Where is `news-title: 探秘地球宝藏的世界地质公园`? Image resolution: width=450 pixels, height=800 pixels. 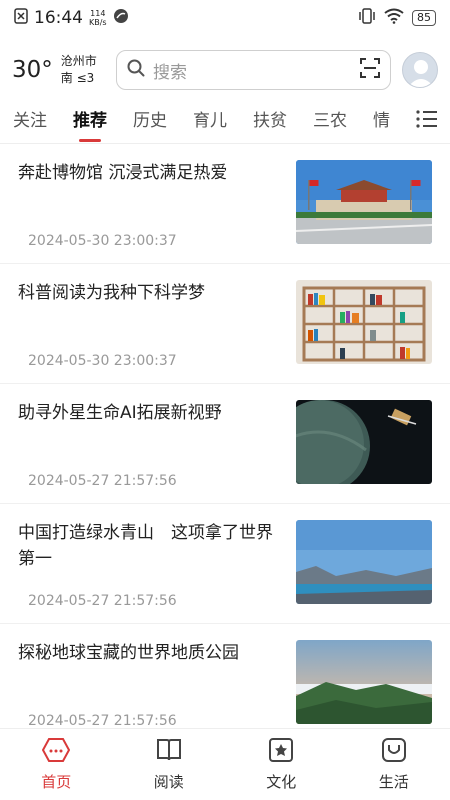
news-title: 探秘地球宝藏的世界地质公园 is located at coordinates (128, 653).